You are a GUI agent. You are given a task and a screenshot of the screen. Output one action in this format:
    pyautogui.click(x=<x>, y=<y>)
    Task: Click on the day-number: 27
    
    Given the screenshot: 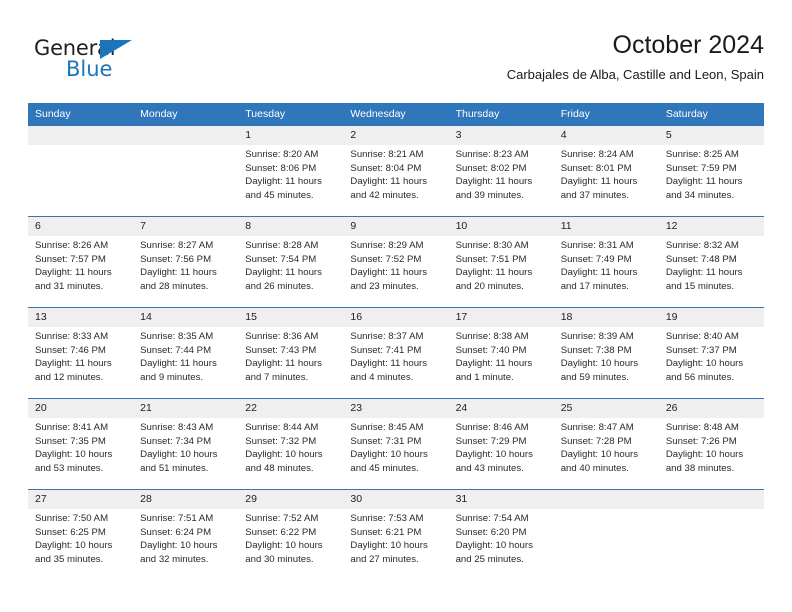 What is the action you would take?
    pyautogui.click(x=80, y=499)
    